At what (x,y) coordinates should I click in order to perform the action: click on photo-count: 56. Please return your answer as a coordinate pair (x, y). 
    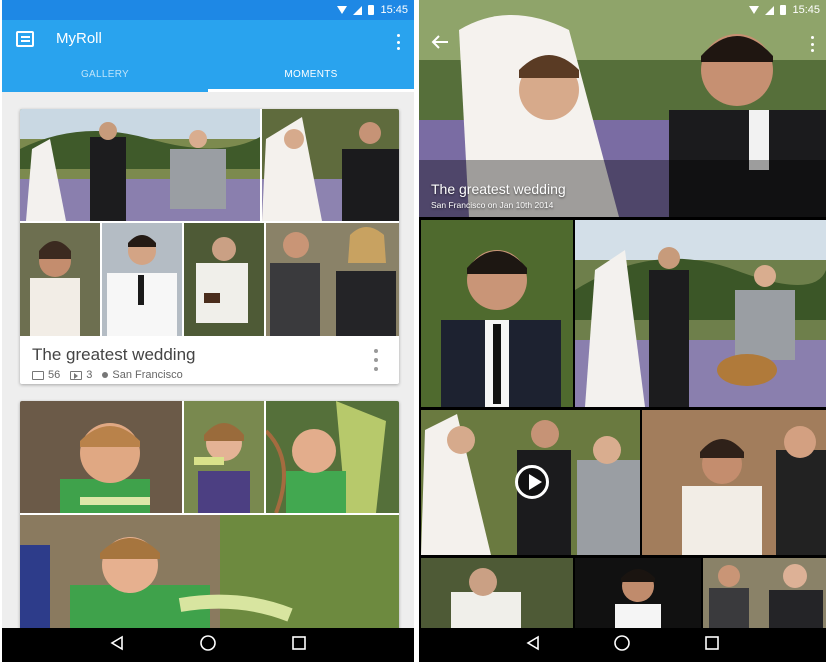
    Looking at the image, I should click on (54, 375).